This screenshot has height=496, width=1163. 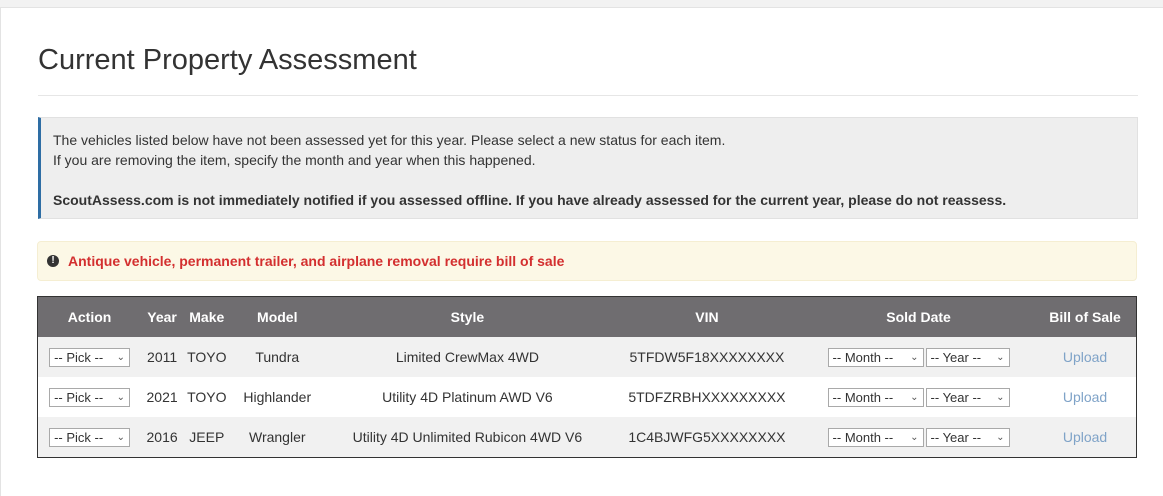 I want to click on style-cell: Utility 4D Unlimited Rubicon 4WD V6, so click(x=467, y=437).